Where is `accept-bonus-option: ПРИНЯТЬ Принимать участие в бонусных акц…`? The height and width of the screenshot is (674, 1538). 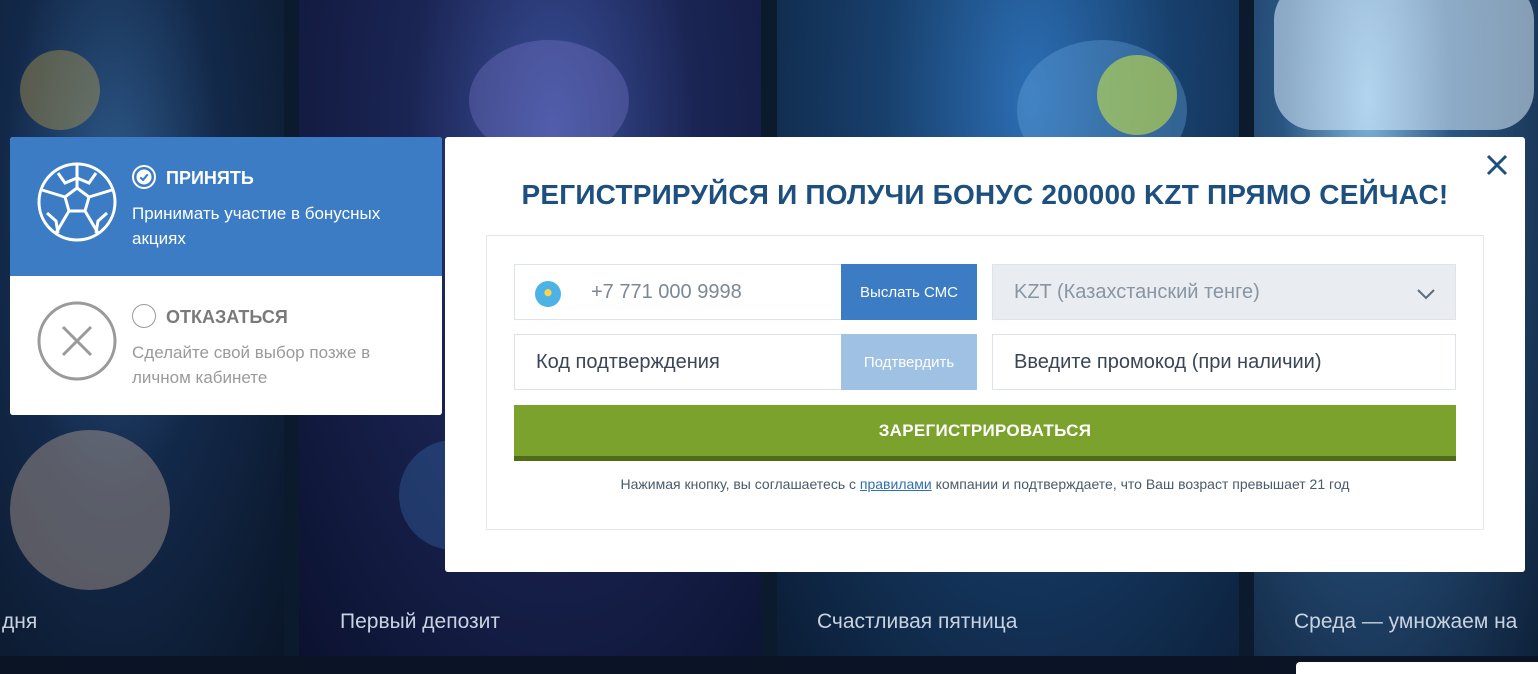 accept-bonus-option: ПРИНЯТЬ Принимать участие в бонусных акц… is located at coordinates (226, 206).